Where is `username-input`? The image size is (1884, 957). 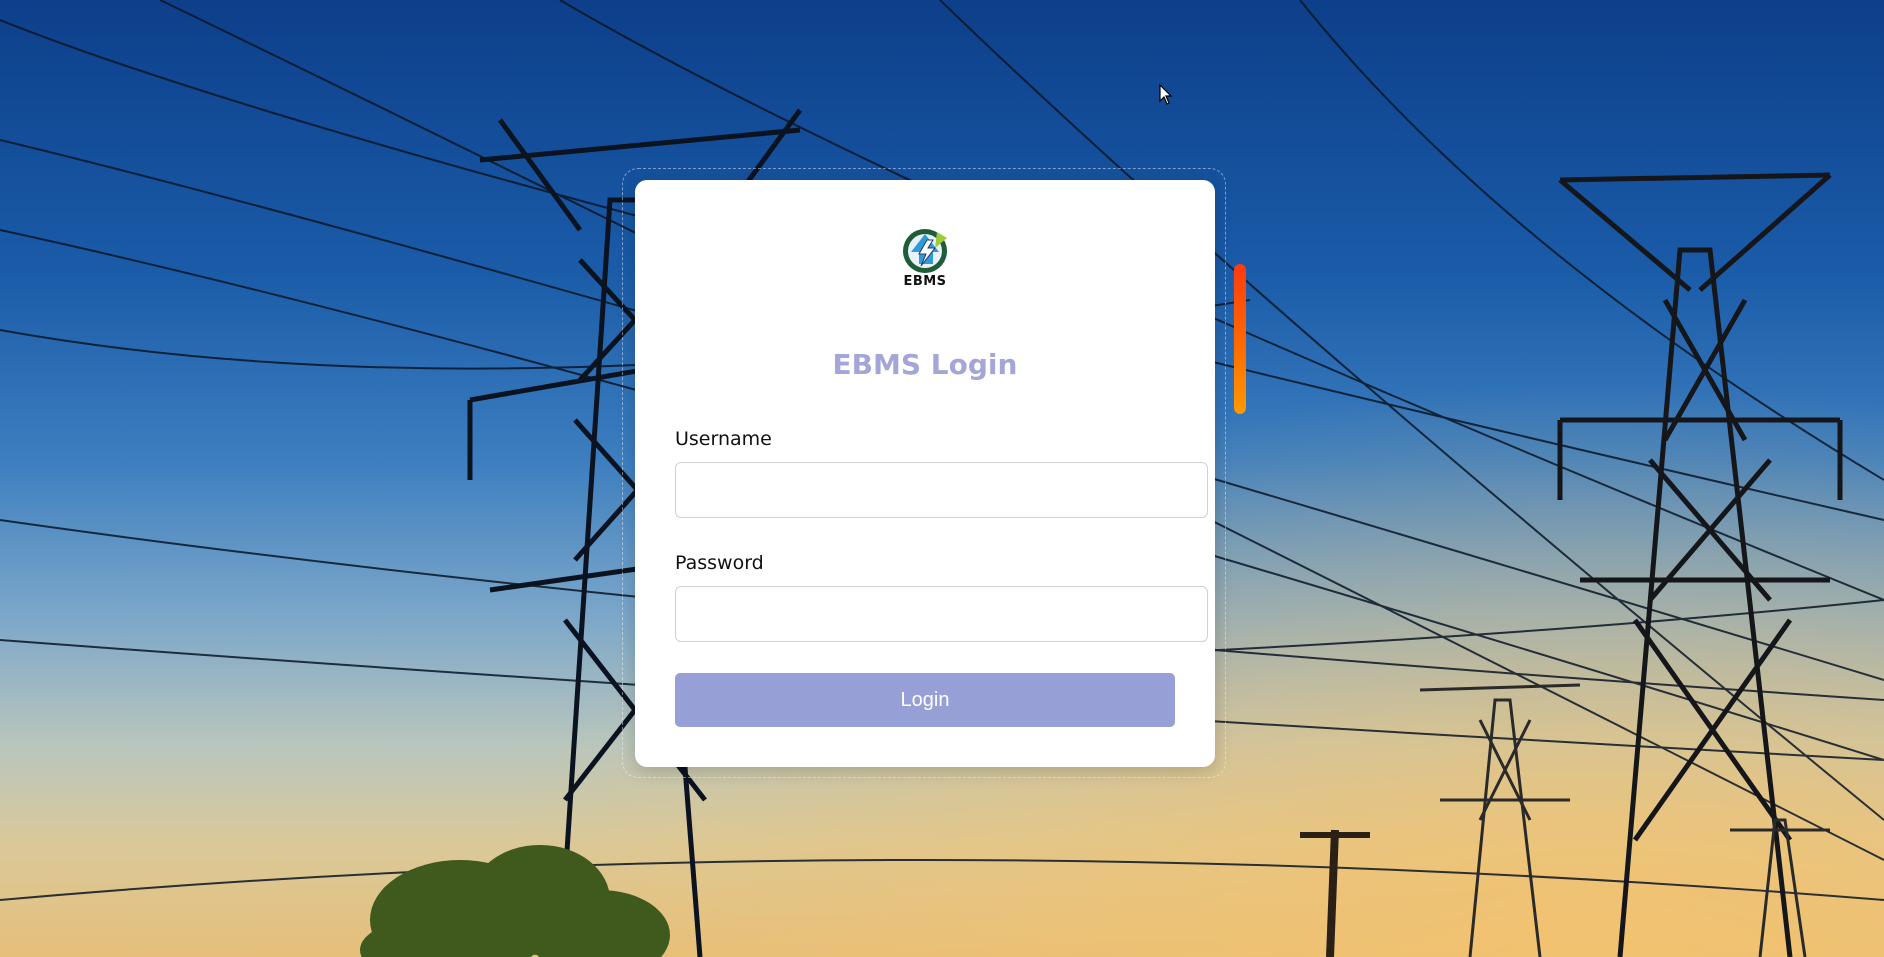 username-input is located at coordinates (941, 490).